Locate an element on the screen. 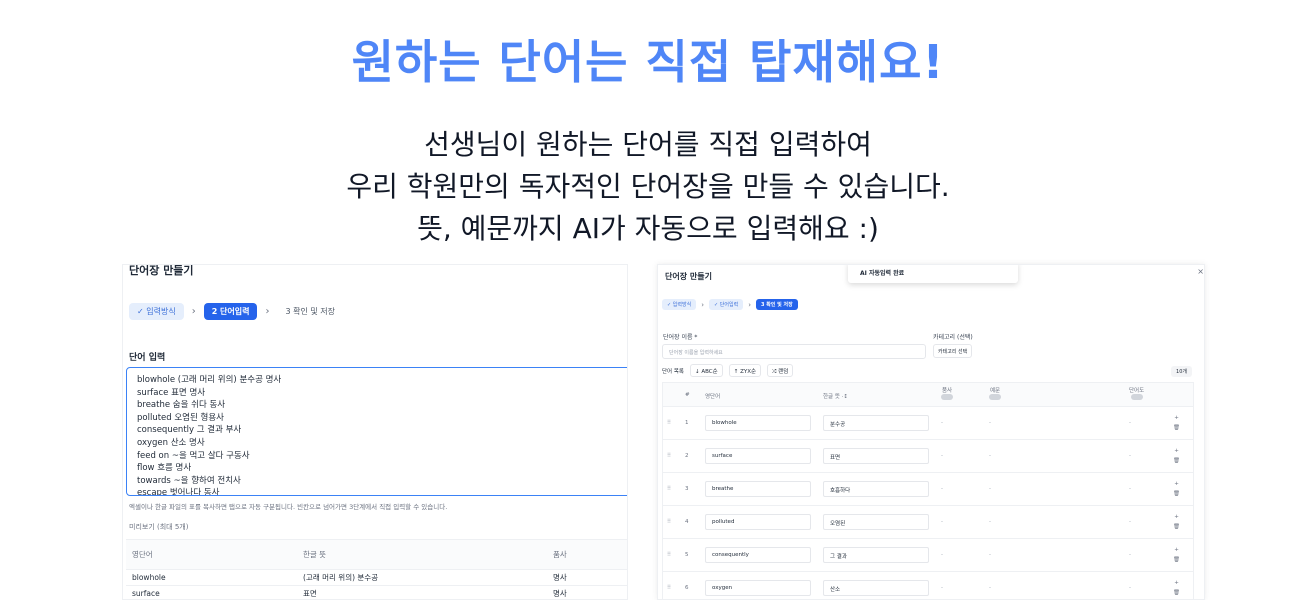 The width and height of the screenshot is (1296, 600). row-number: 6 is located at coordinates (687, 588).